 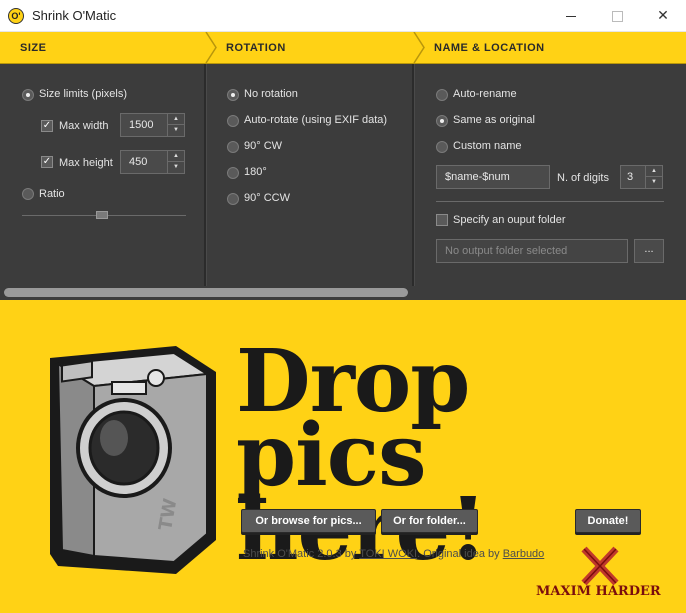 What do you see at coordinates (233, 95) in the screenshot?
I see `rotation-radio-none` at bounding box center [233, 95].